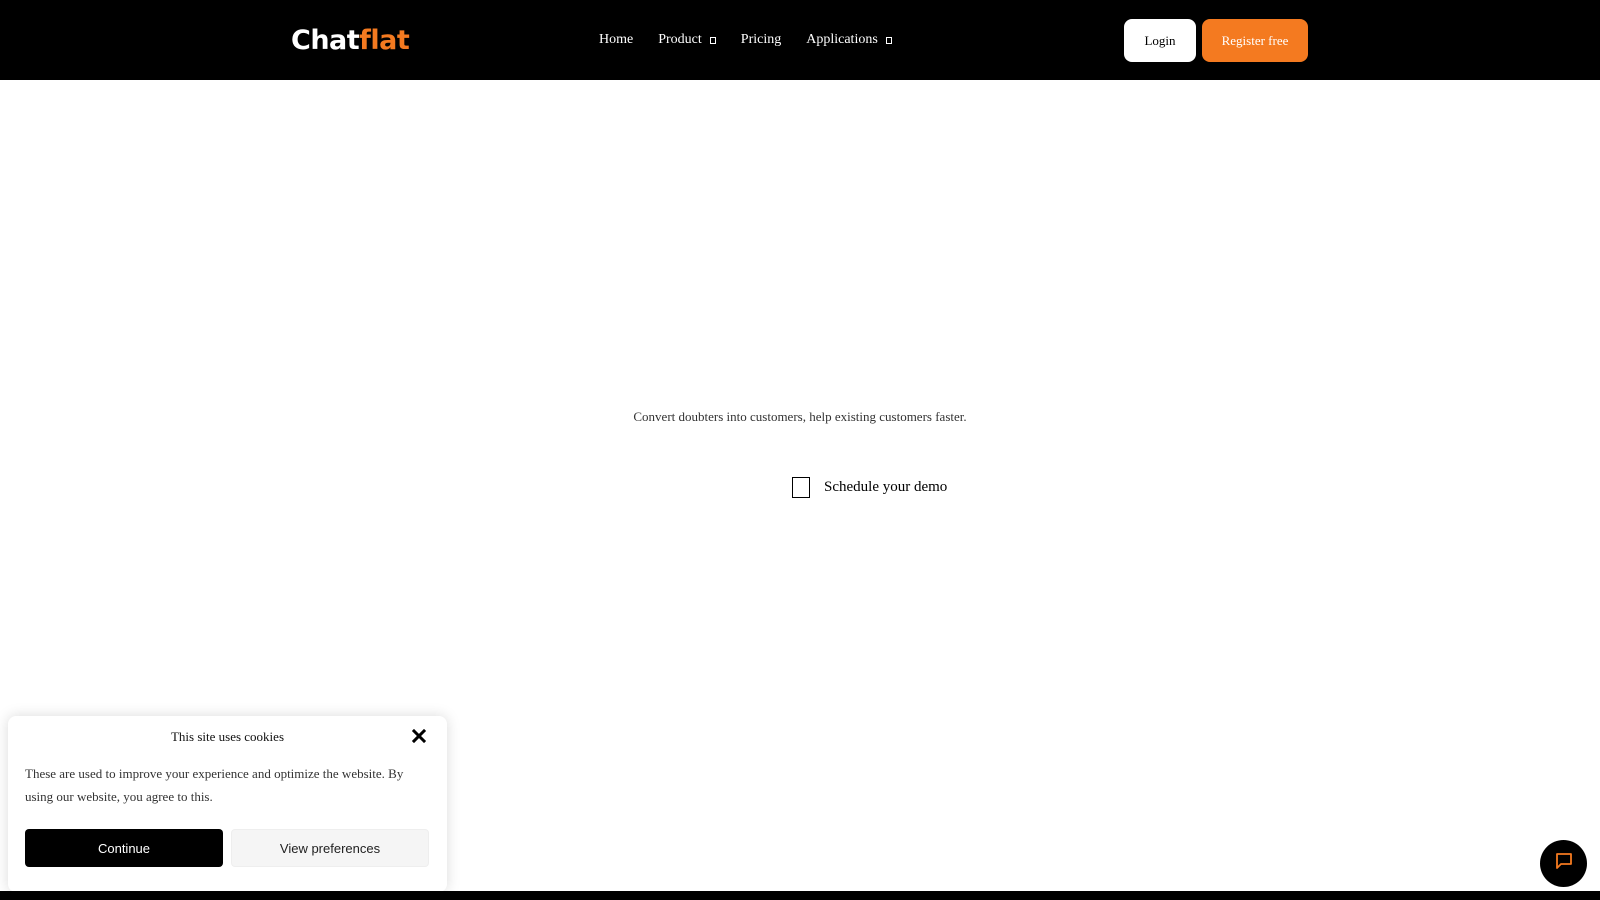 The height and width of the screenshot is (900, 1600). I want to click on login-button: Login, so click(1160, 40).